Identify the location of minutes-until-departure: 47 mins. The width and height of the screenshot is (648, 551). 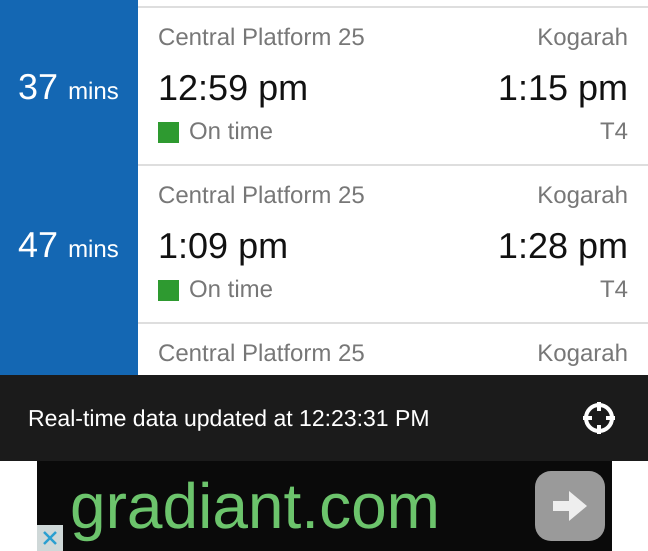
(68, 245).